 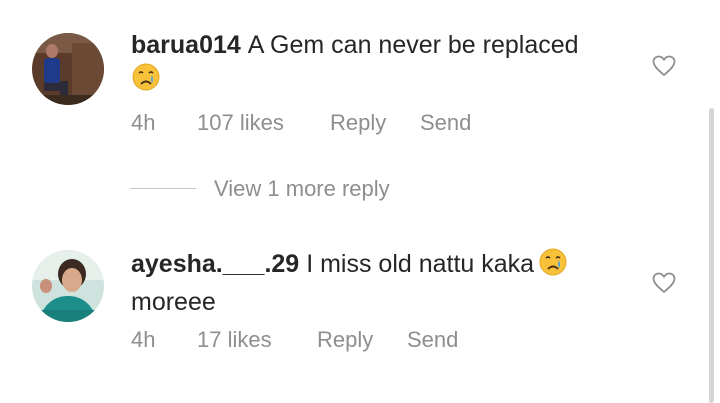 I want to click on comment-username: barua014, so click(x=186, y=45).